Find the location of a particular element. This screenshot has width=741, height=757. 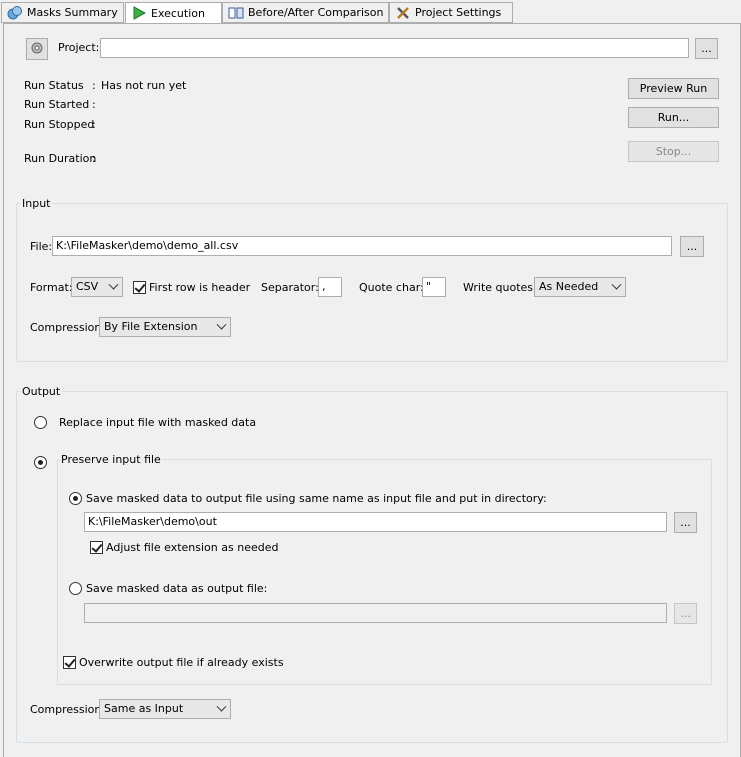

write-quotes-select-value: As Needed is located at coordinates (569, 286).